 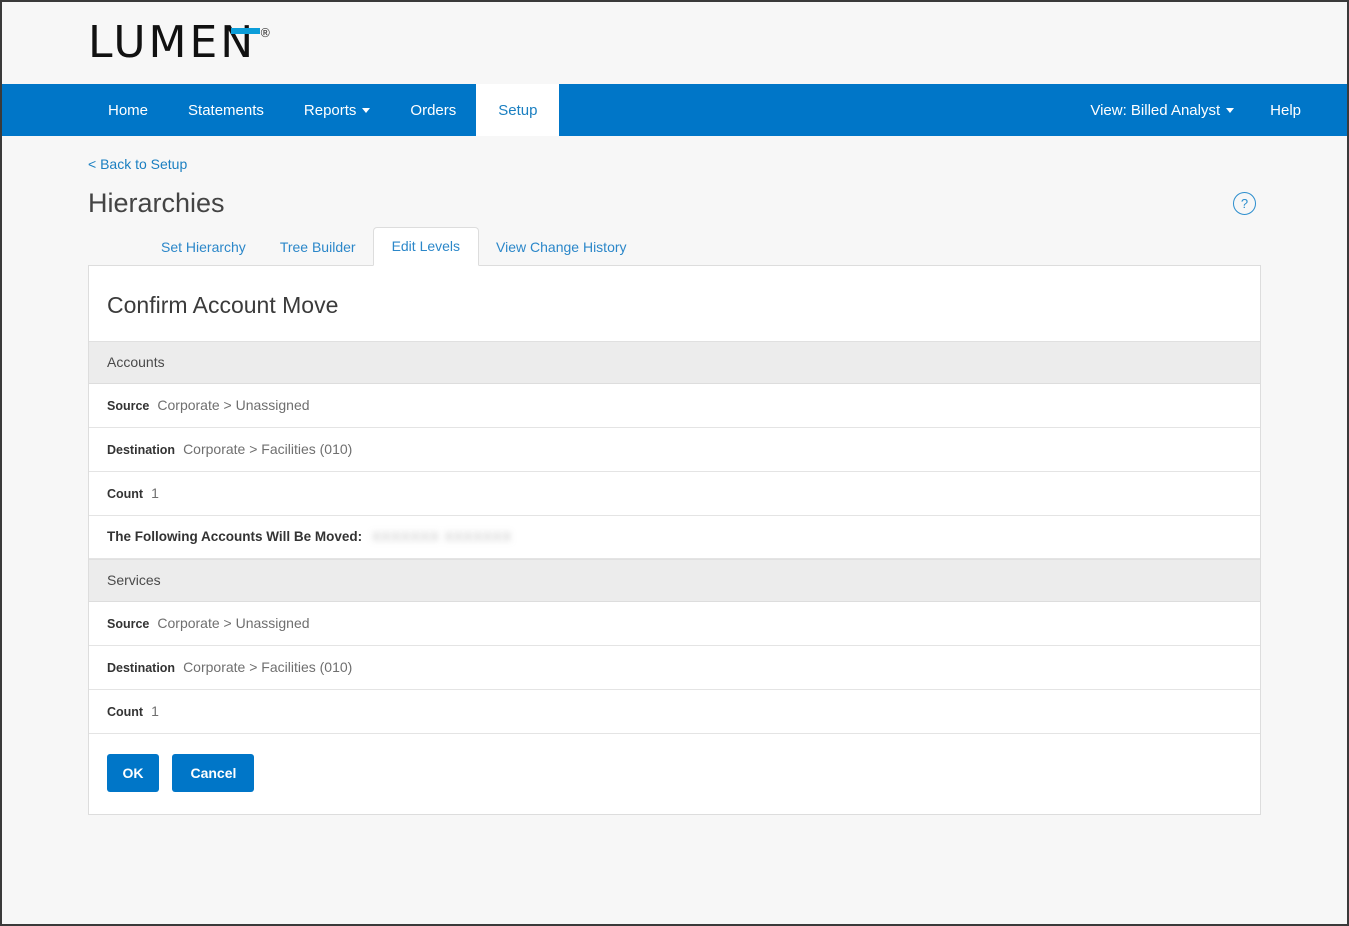 I want to click on nav-item-reports: Reports, so click(x=337, y=110).